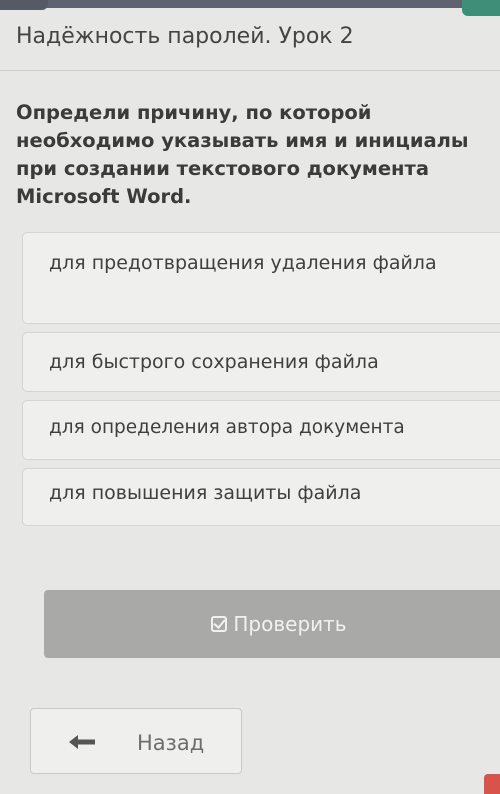  What do you see at coordinates (261, 278) in the screenshot?
I see `answer-option-1: для предотвращения удаления файла` at bounding box center [261, 278].